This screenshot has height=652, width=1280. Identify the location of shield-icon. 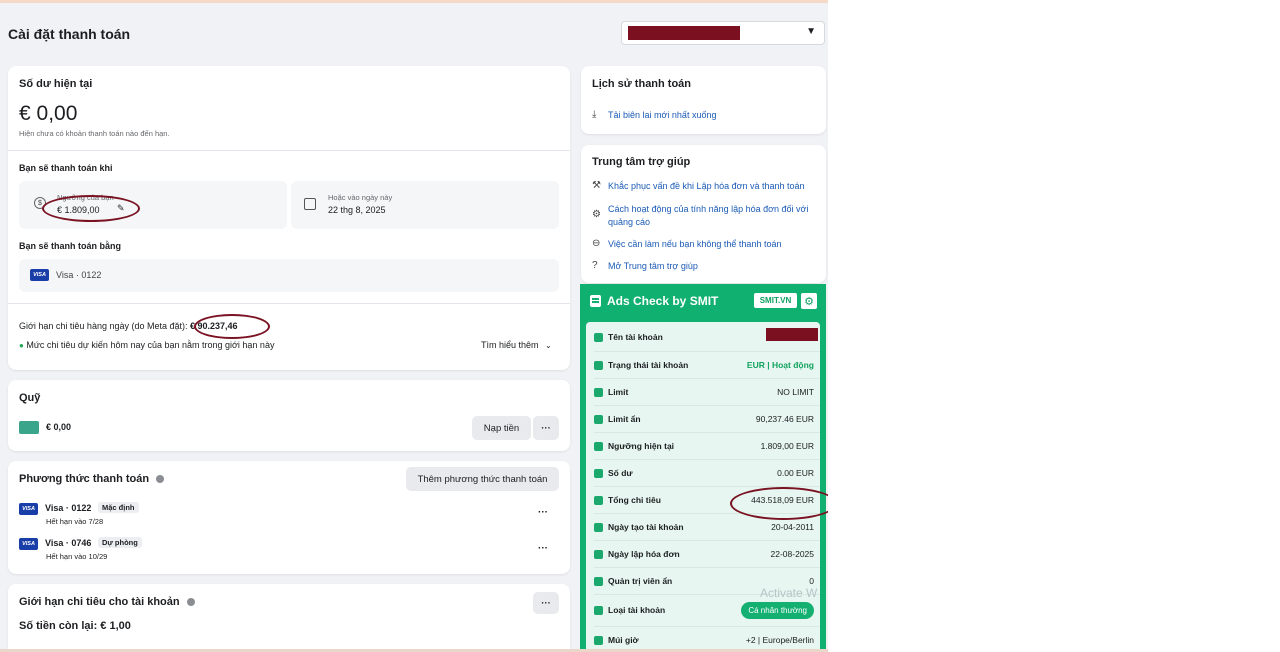
(598, 581).